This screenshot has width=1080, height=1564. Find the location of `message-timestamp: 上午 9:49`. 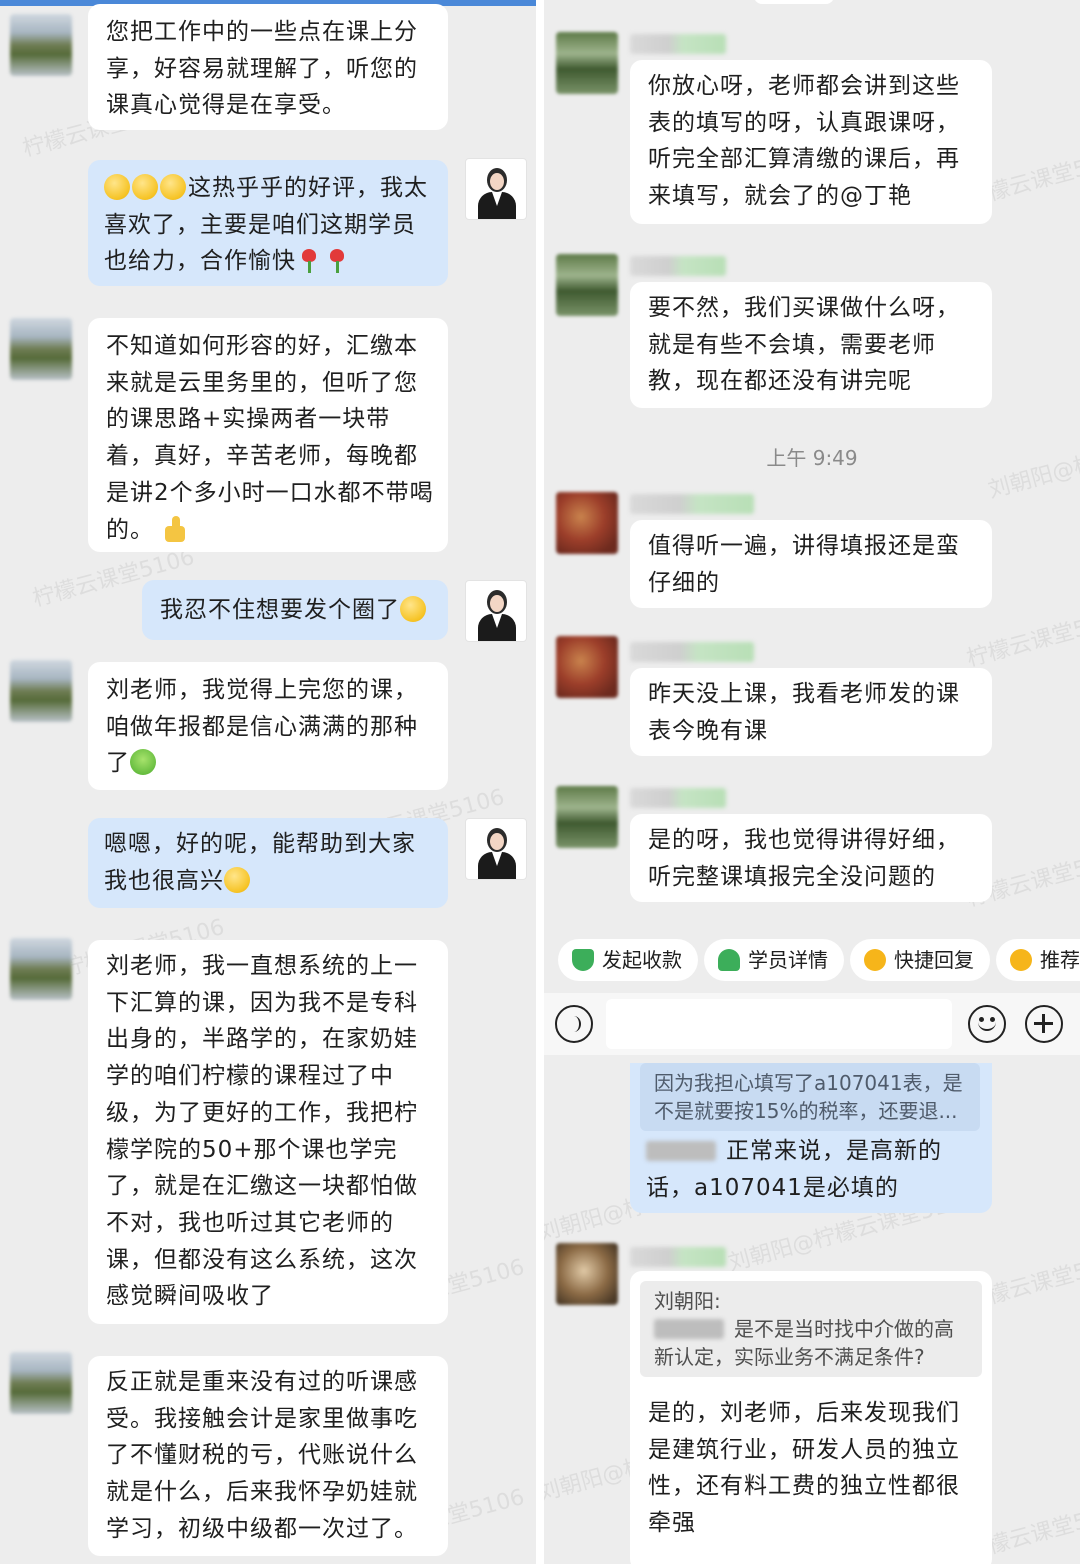

message-timestamp: 上午 9:49 is located at coordinates (812, 458).